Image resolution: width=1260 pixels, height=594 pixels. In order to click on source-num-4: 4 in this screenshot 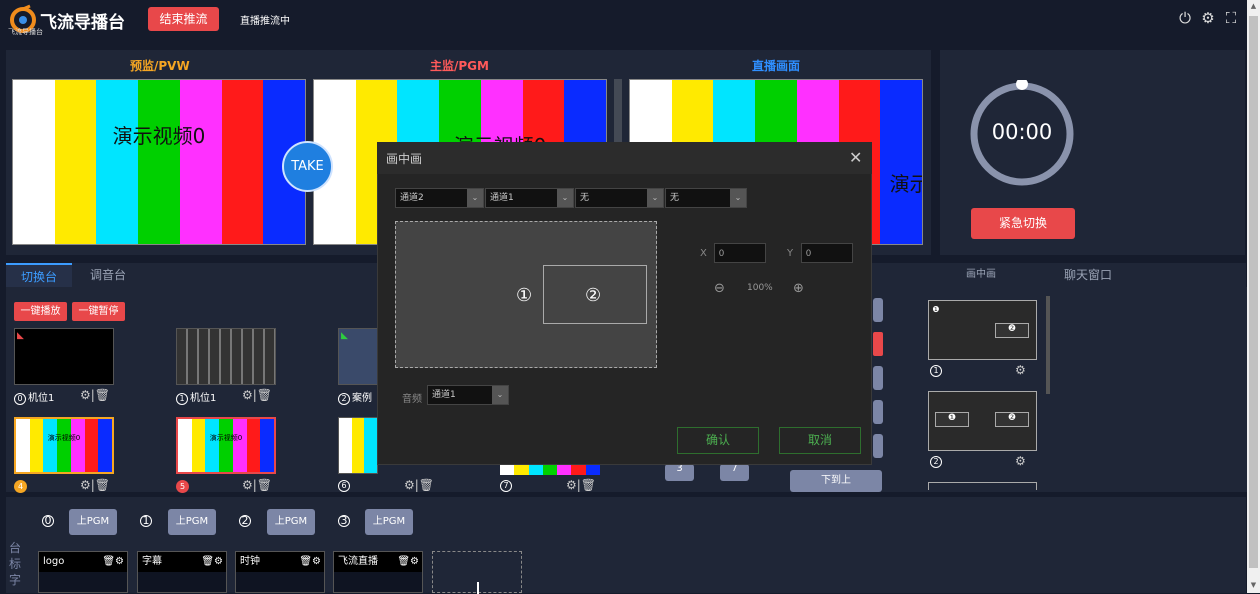, I will do `click(20, 486)`.